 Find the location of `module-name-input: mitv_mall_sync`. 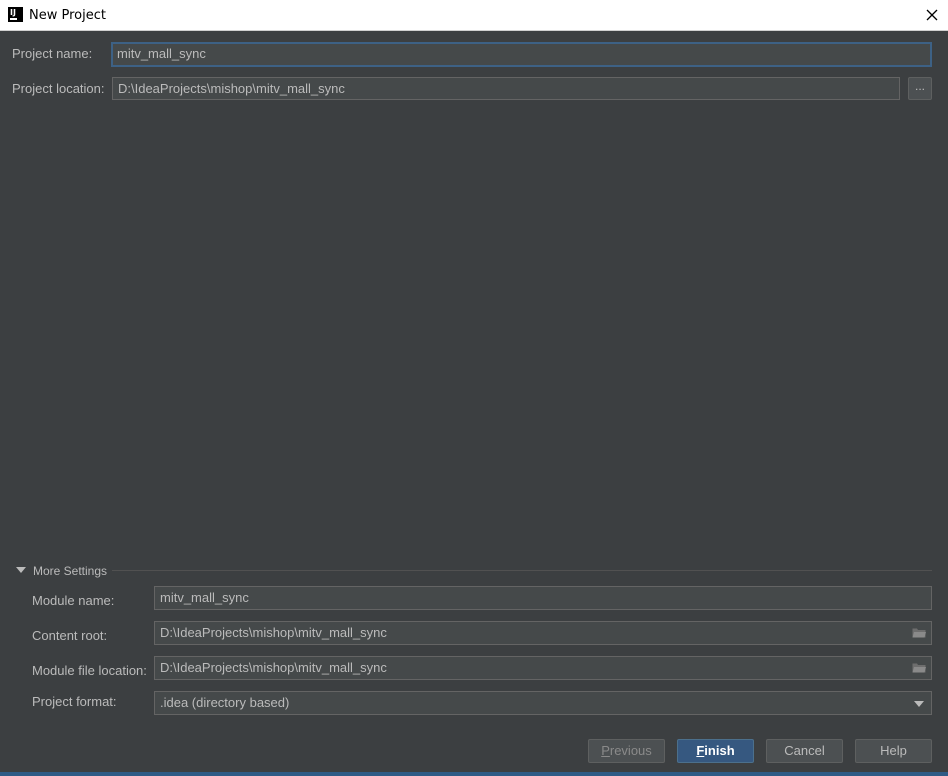

module-name-input: mitv_mall_sync is located at coordinates (543, 598).